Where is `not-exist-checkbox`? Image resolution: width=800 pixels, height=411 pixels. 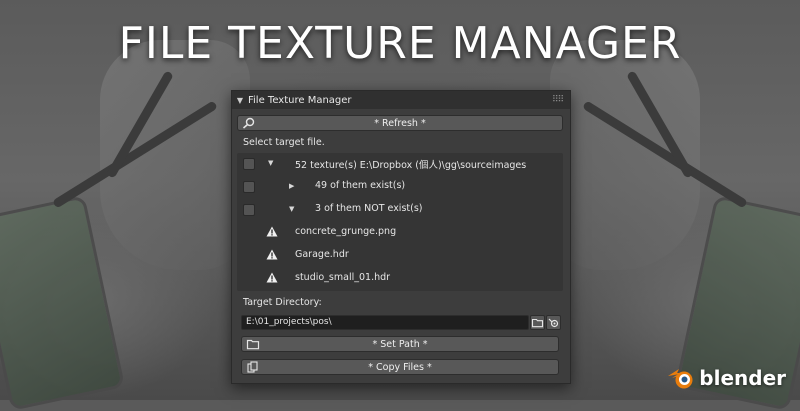 not-exist-checkbox is located at coordinates (249, 210).